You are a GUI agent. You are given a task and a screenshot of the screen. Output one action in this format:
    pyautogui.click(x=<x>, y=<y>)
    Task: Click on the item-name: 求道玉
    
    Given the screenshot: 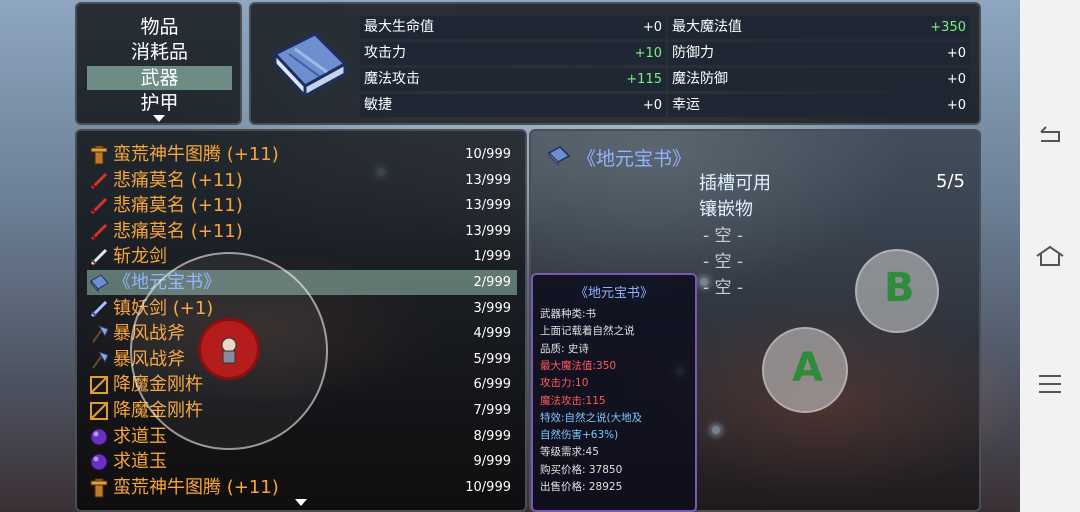 What is the action you would take?
    pyautogui.click(x=140, y=436)
    